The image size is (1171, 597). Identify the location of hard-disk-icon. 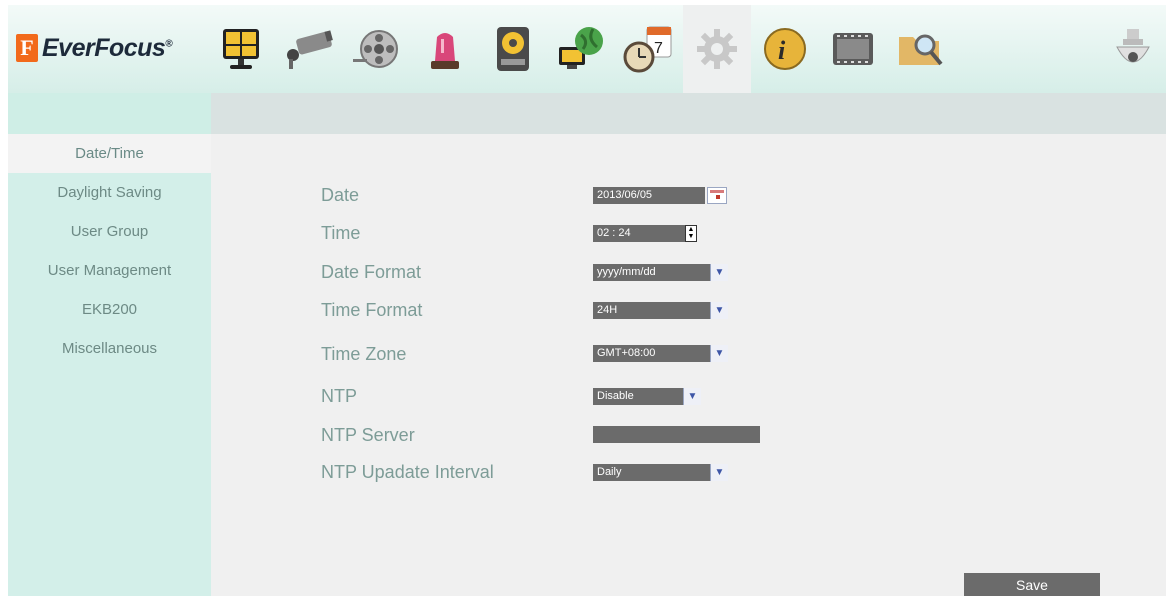
(513, 49).